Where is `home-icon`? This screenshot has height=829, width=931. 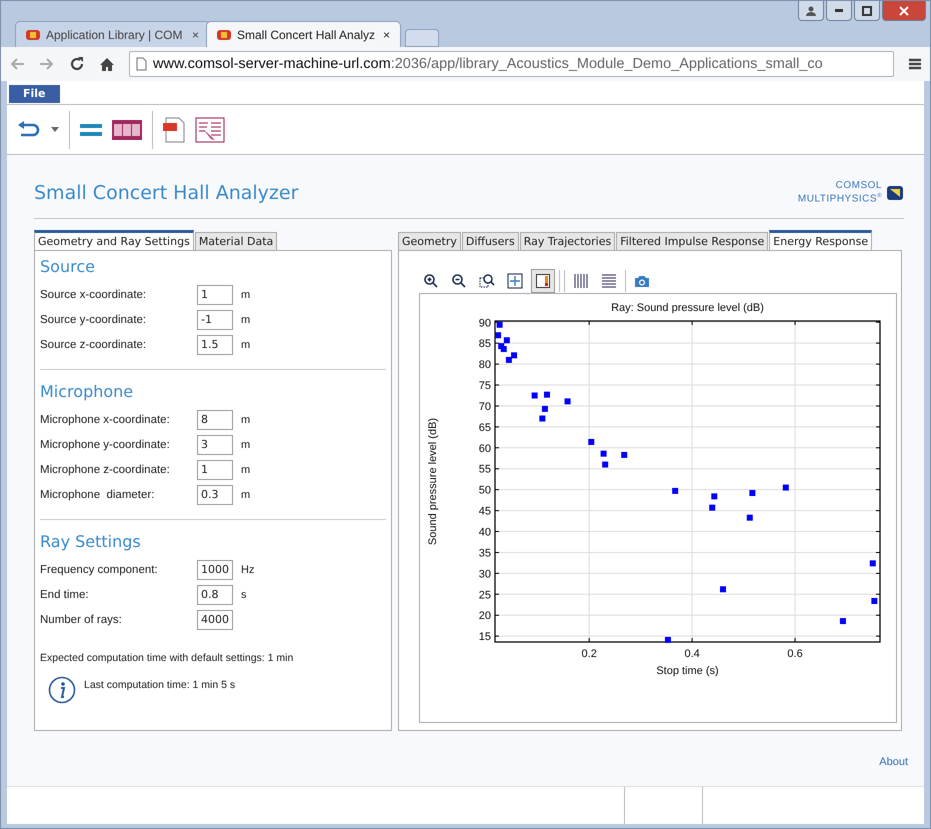 home-icon is located at coordinates (107, 64).